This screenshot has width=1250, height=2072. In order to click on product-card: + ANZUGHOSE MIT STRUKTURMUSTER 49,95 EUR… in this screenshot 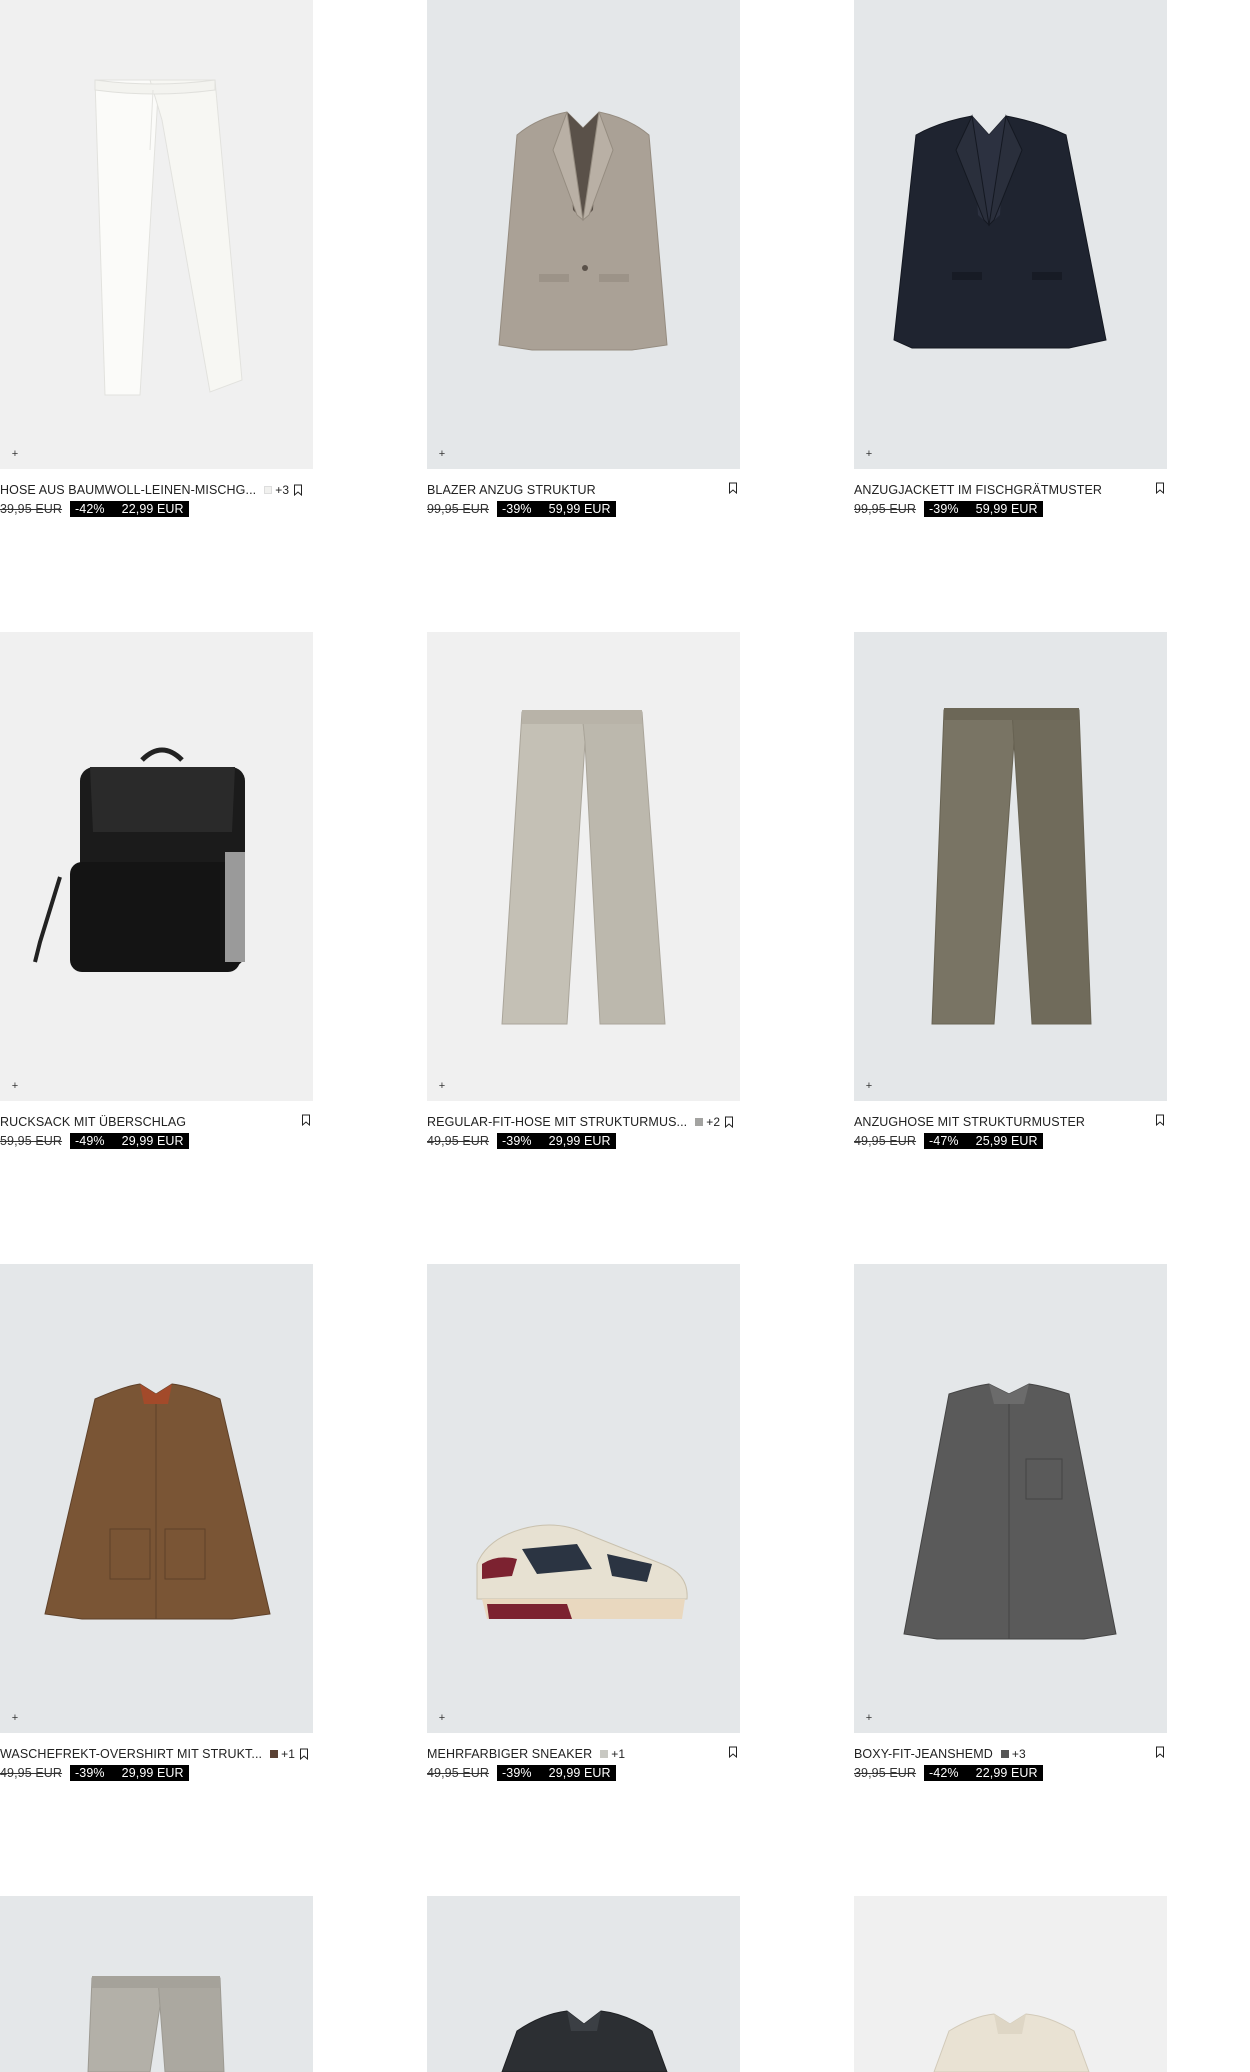, I will do `click(1010, 890)`.